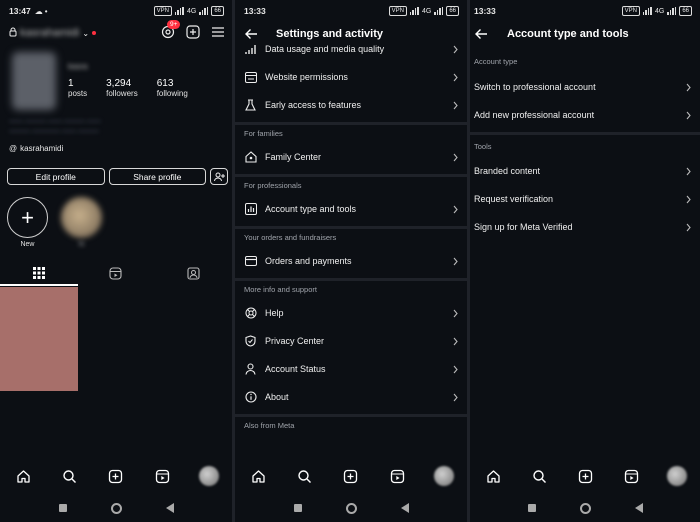 Image resolution: width=700 pixels, height=522 pixels. Describe the element at coordinates (55, 121) in the screenshot. I see `bio-line-1: —— ——— —— ——— ——` at that location.